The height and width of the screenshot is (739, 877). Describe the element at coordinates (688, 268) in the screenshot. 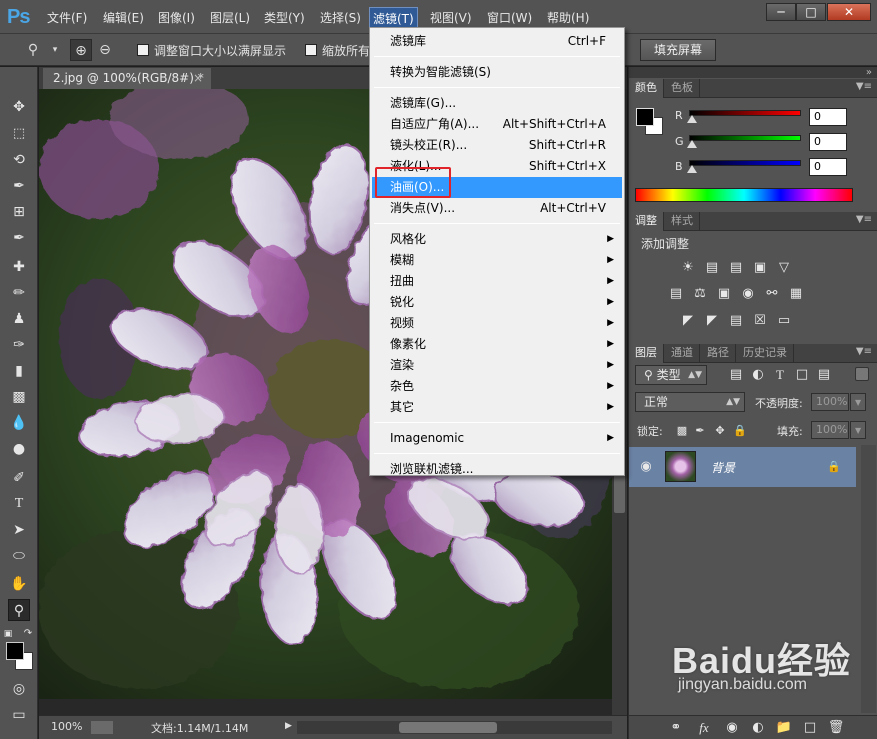

I see `brightness-icon: ☀` at that location.